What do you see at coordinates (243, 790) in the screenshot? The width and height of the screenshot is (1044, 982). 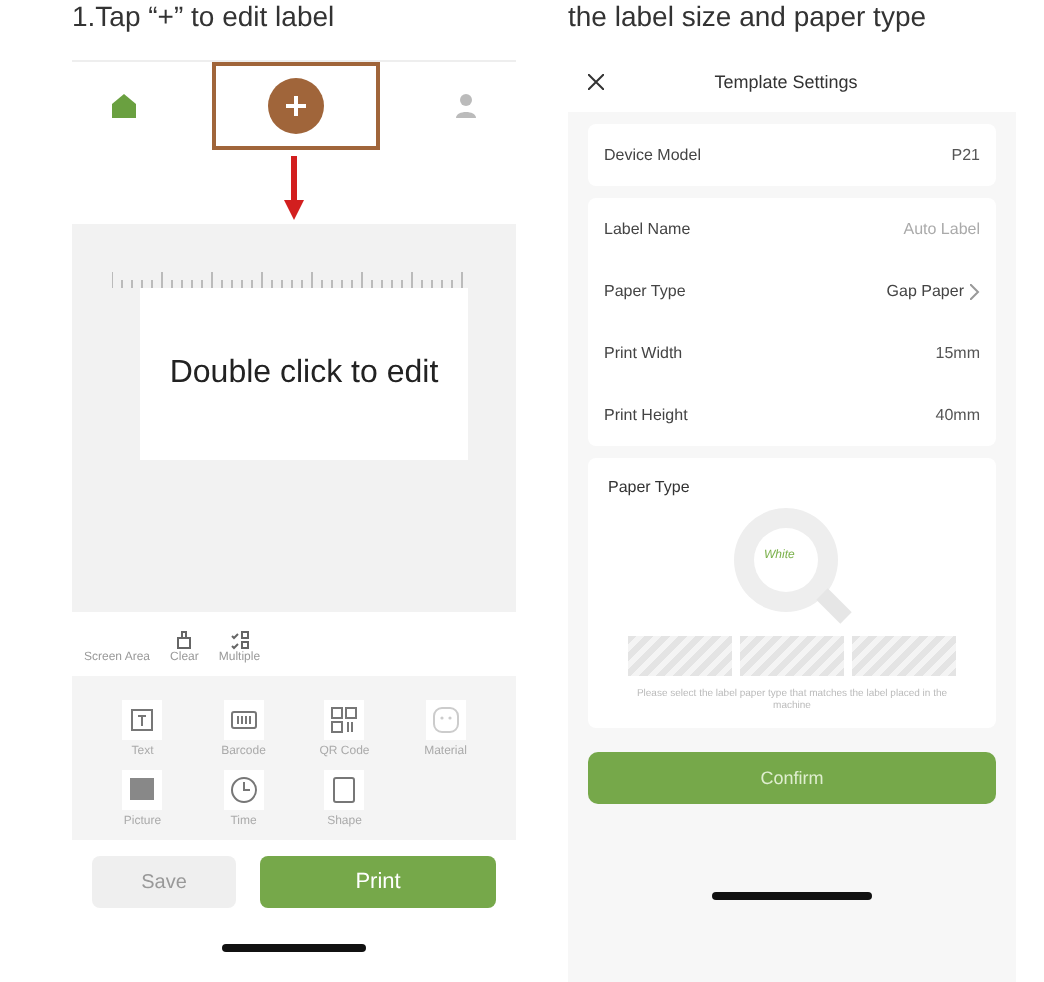 I see `clock-icon` at bounding box center [243, 790].